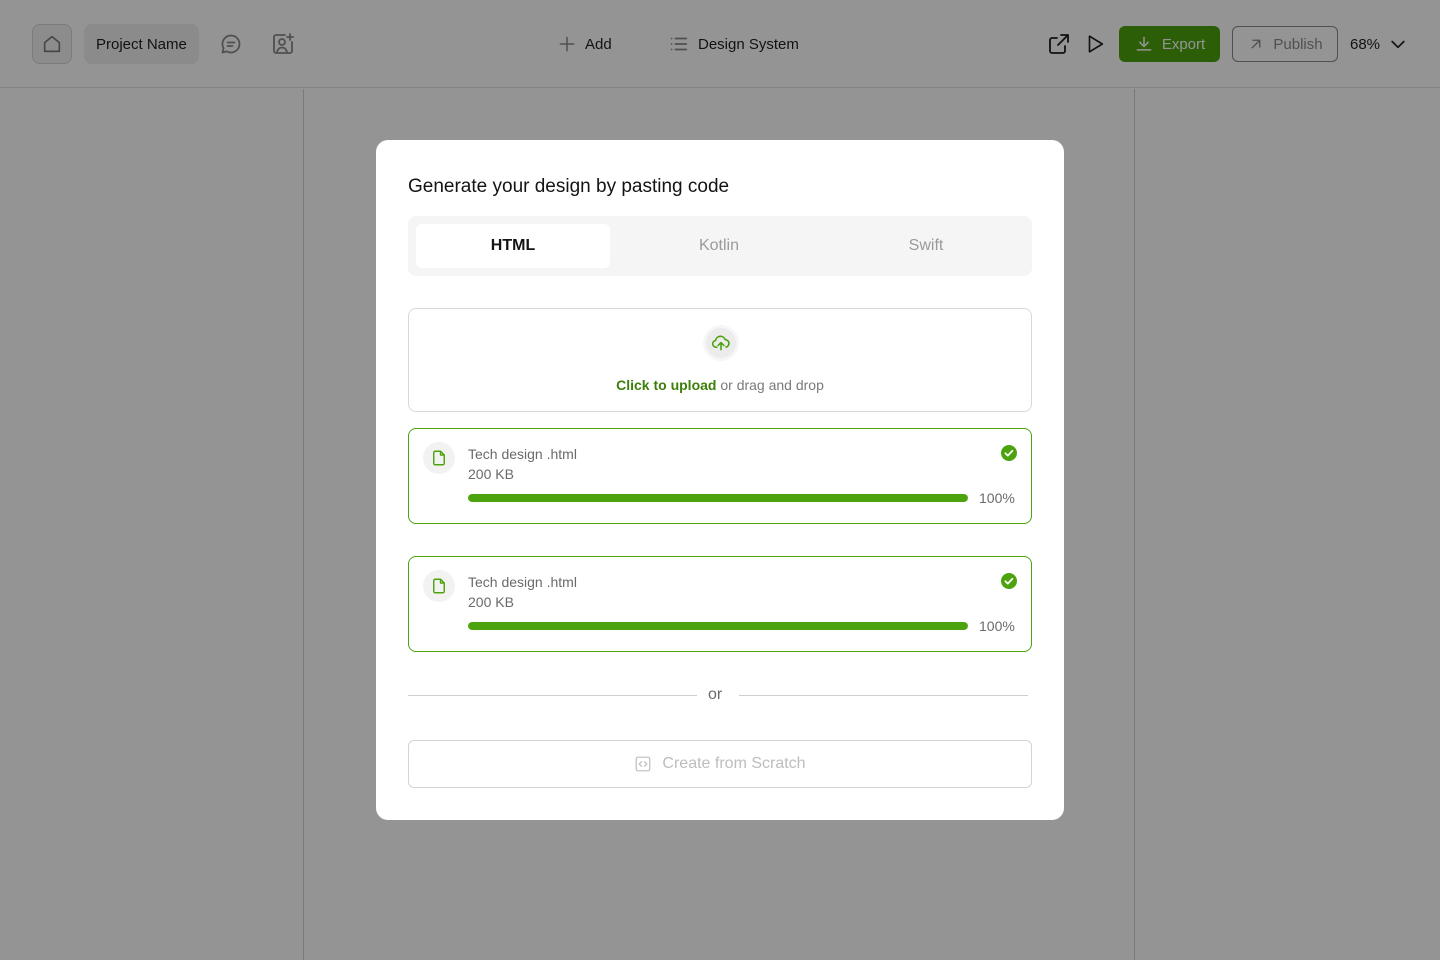 Image resolution: width=1440 pixels, height=960 pixels. Describe the element at coordinates (513, 246) in the screenshot. I see `tab-html: HTML` at that location.